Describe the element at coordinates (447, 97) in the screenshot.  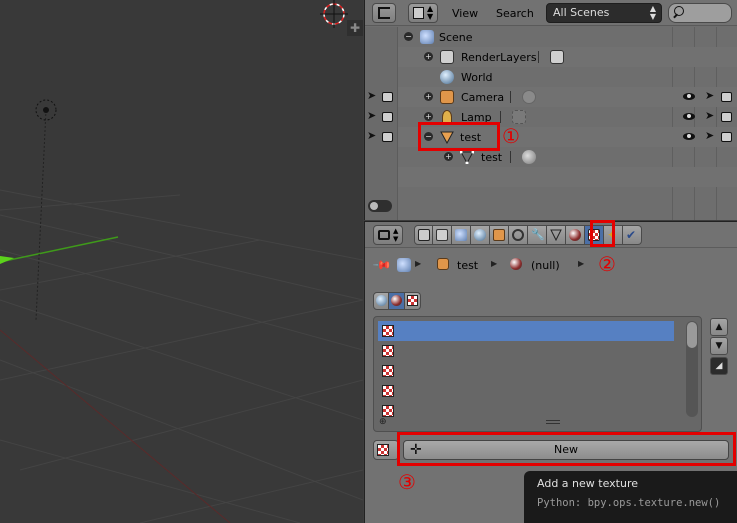
I see `camera-icon` at that location.